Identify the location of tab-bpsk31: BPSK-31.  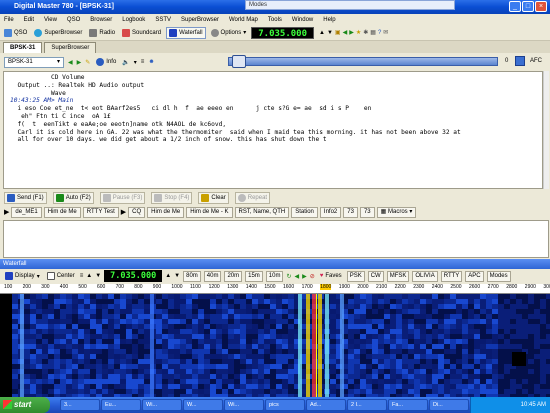
(23, 47).